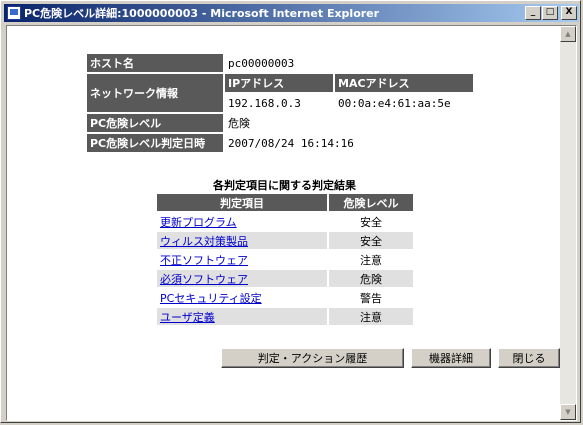 The image size is (583, 425). What do you see at coordinates (204, 279) in the screenshot?
I see `item-link-required-software: 必須ソフトウェア` at bounding box center [204, 279].